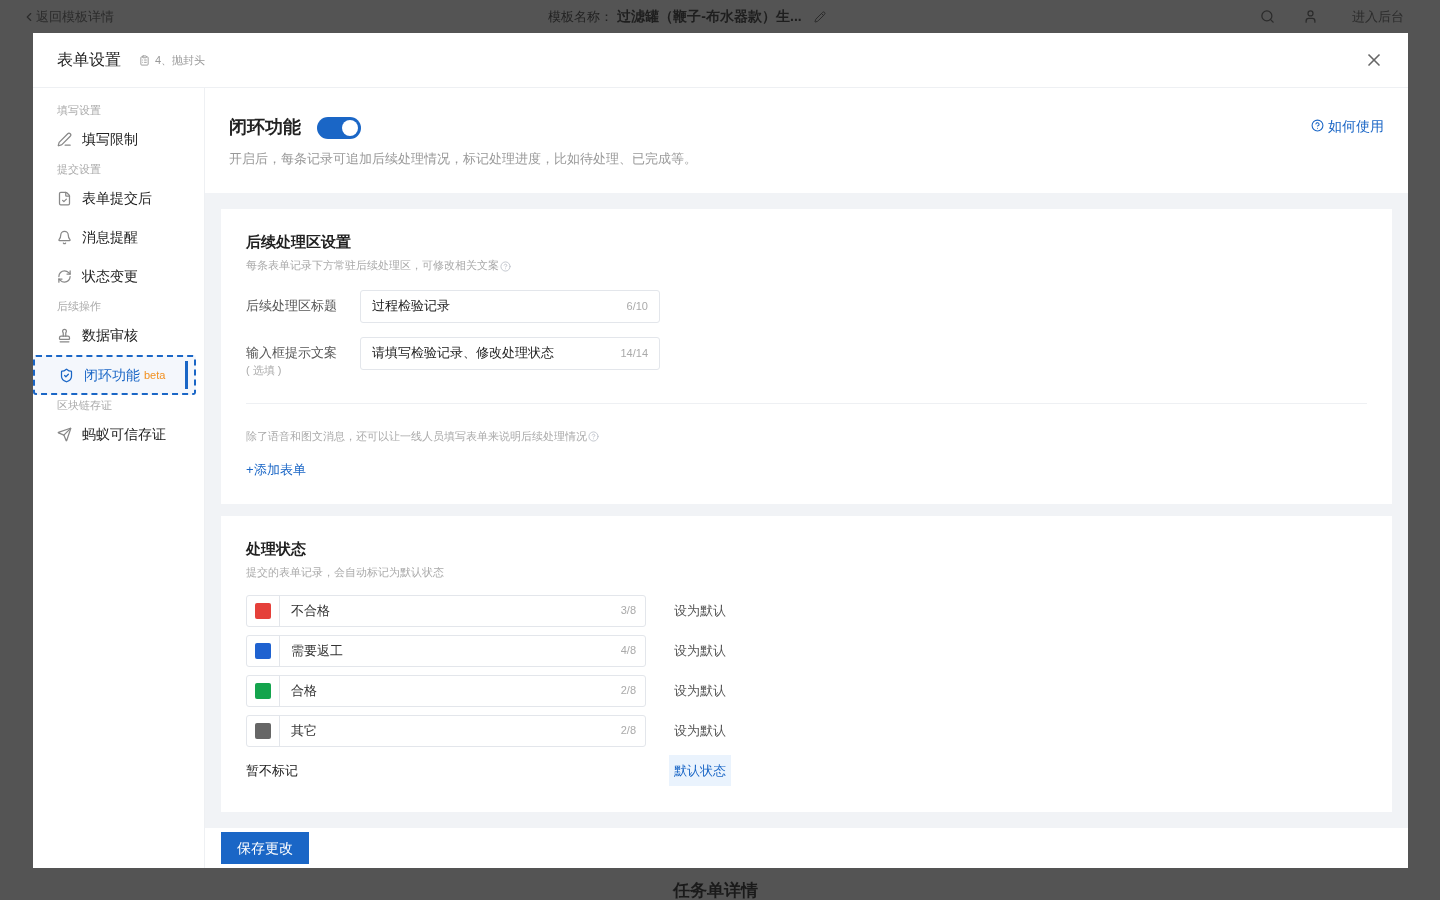 The image size is (1440, 900). What do you see at coordinates (89, 60) in the screenshot?
I see `dialog-title: 表单设置` at bounding box center [89, 60].